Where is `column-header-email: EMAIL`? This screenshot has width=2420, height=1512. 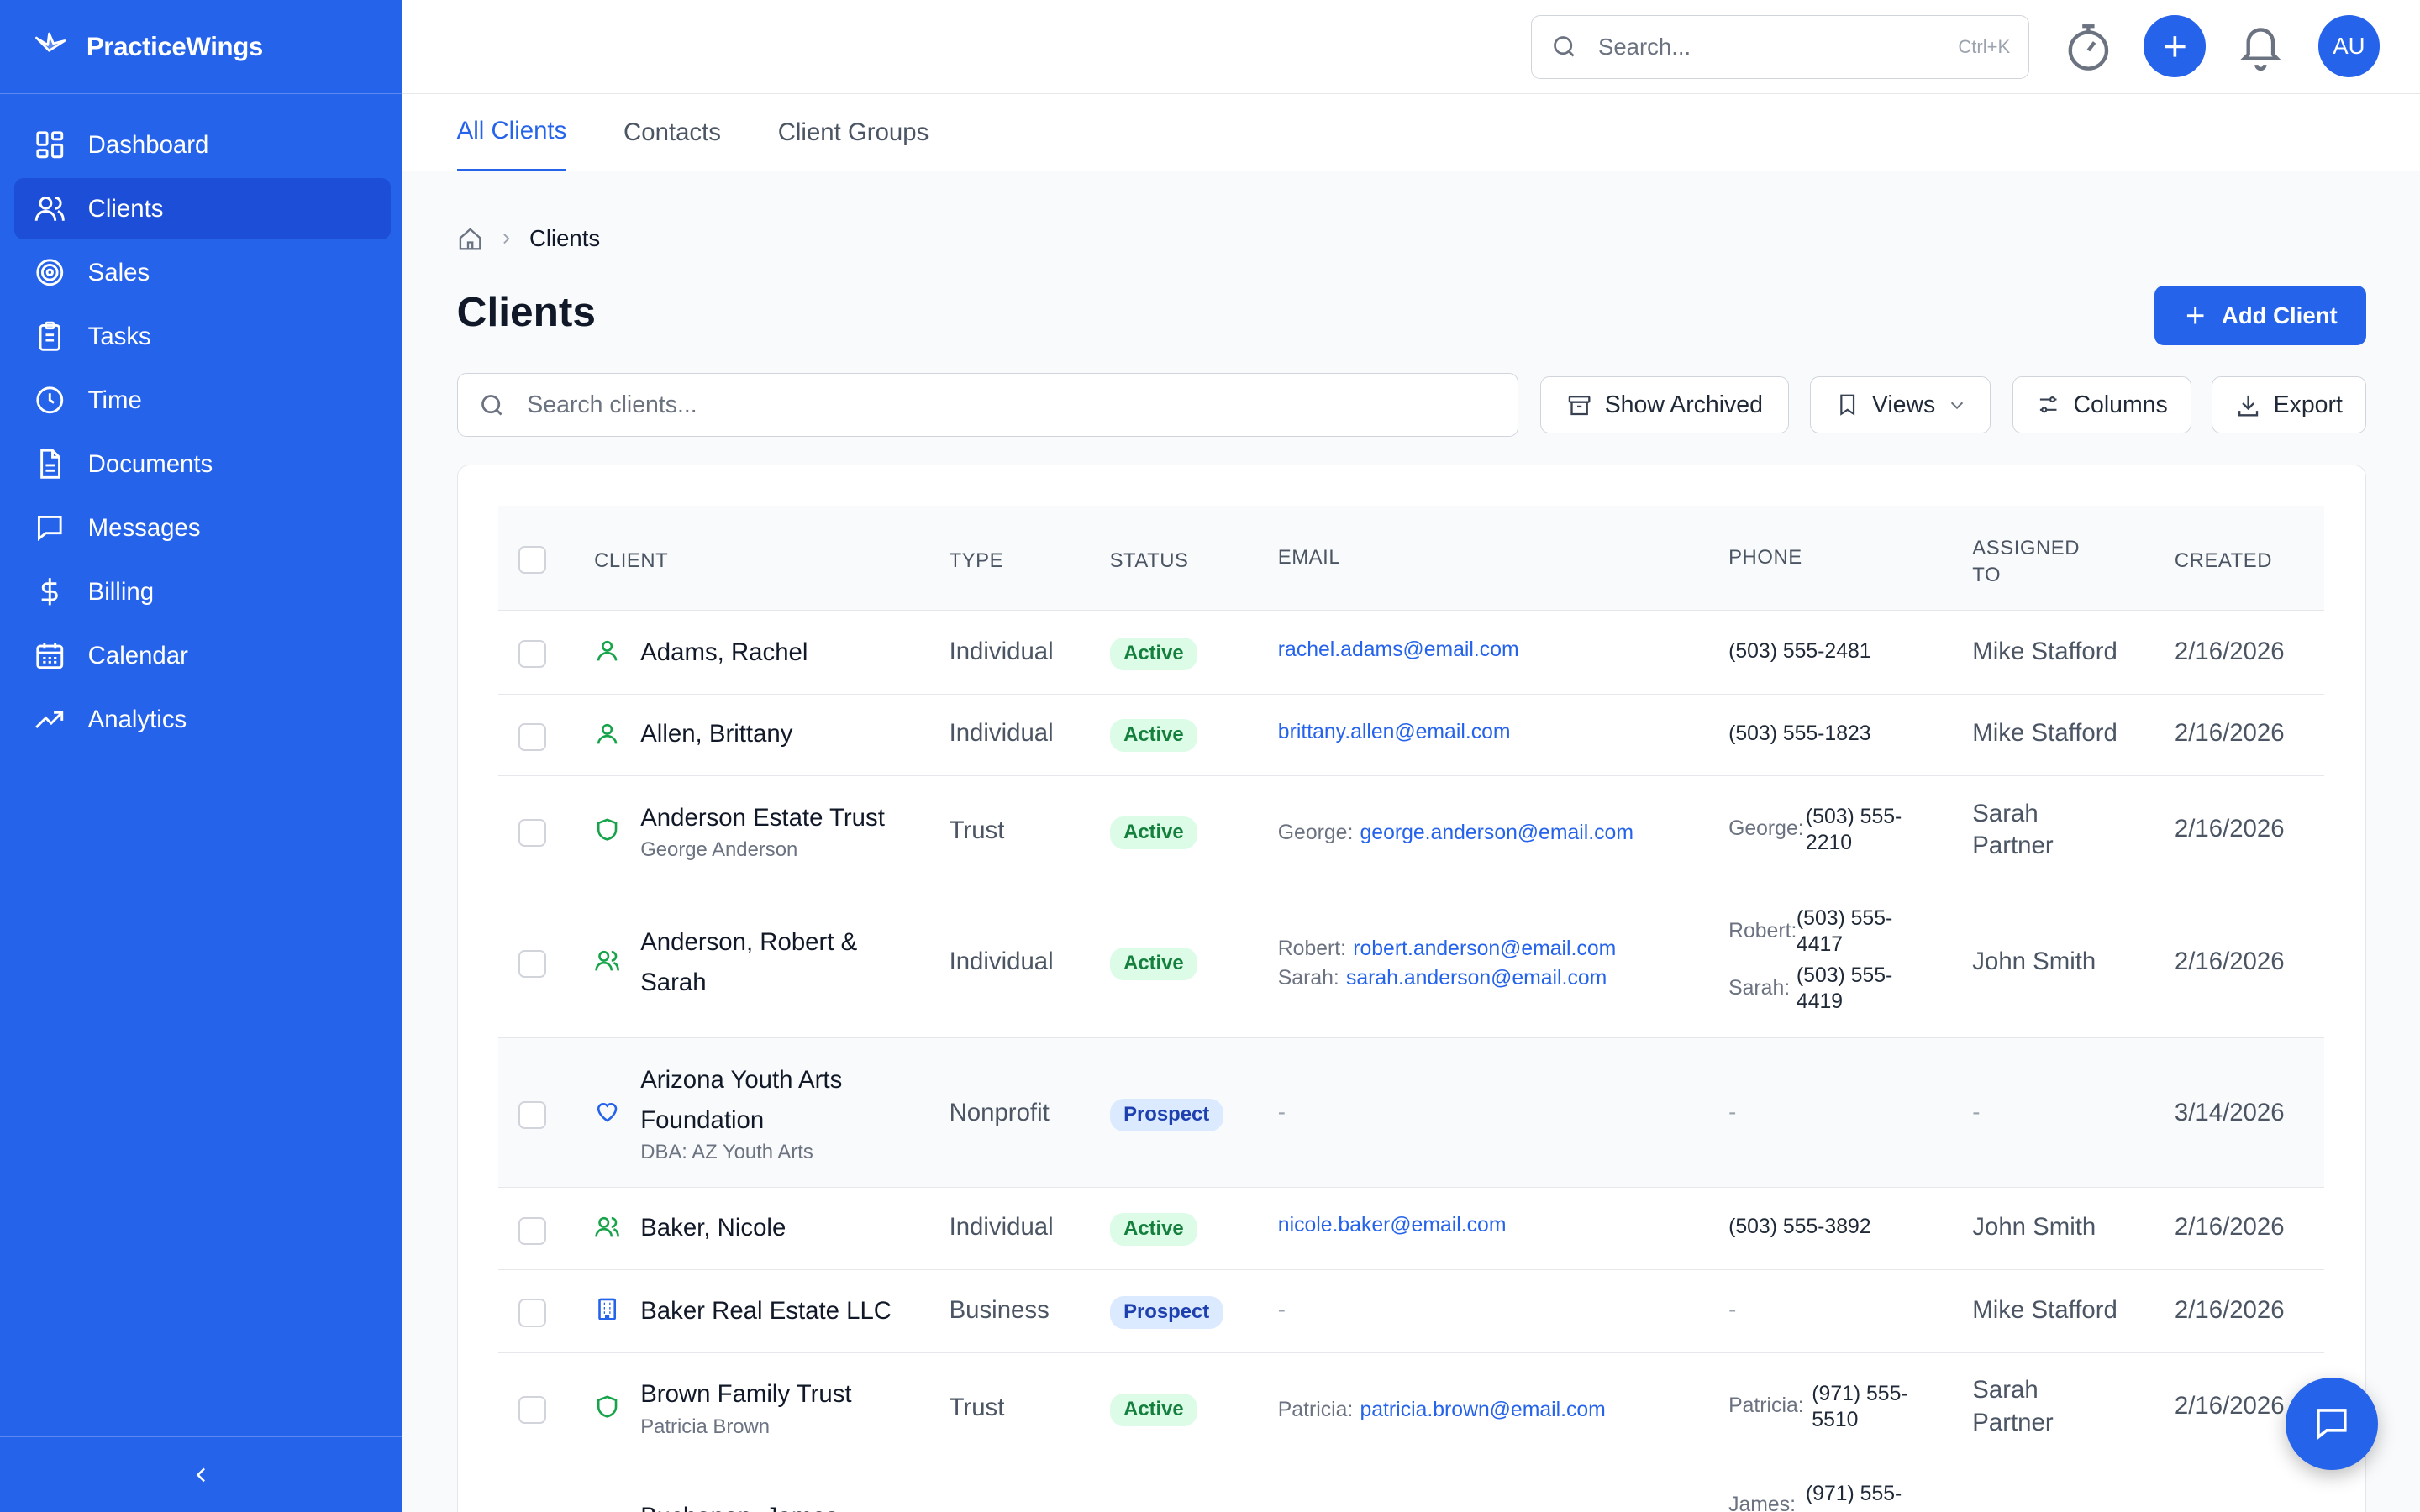
column-header-email: EMAIL is located at coordinates (1309, 557).